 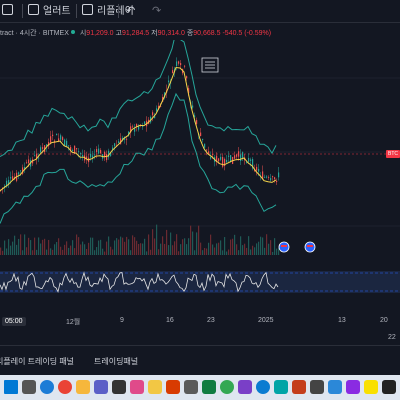 I want to click on drawing-tool-button, so click(x=9, y=11).